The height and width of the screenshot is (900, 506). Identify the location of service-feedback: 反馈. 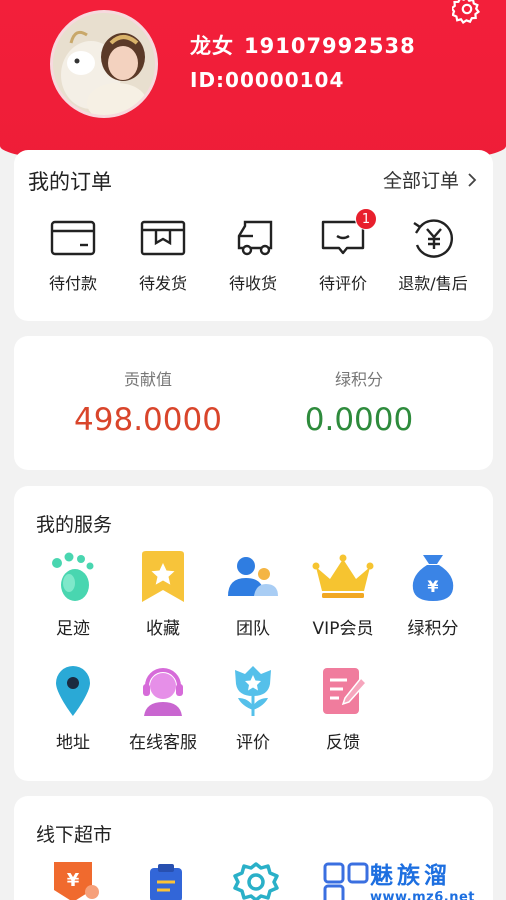
(343, 708).